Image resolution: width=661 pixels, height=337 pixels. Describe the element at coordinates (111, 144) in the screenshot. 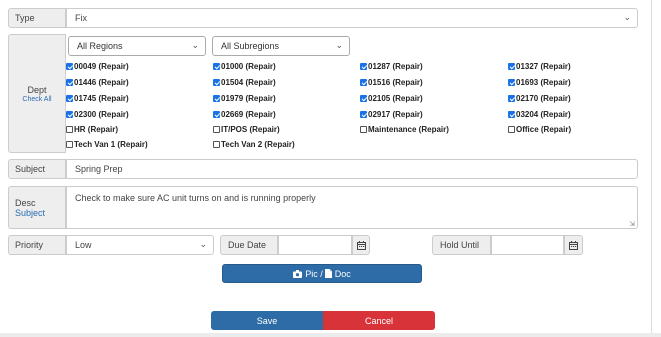

I see `dept-checkbox-label: Tech Van 1 (Repair)` at that location.